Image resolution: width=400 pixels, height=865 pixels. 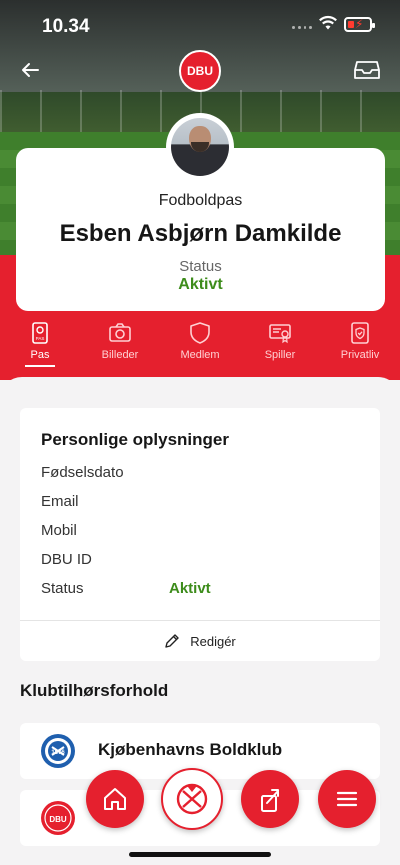 I want to click on home-indicator, so click(x=200, y=854).